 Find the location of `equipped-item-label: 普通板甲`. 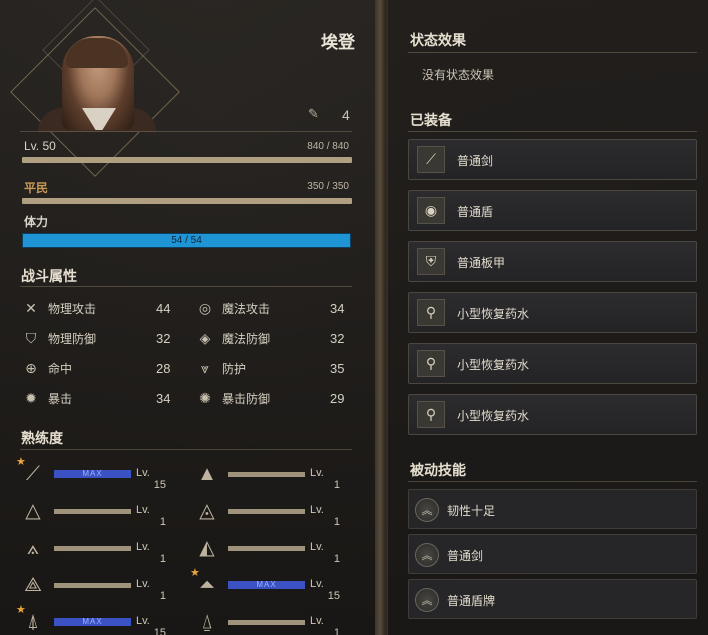

equipped-item-label: 普通板甲 is located at coordinates (481, 263).